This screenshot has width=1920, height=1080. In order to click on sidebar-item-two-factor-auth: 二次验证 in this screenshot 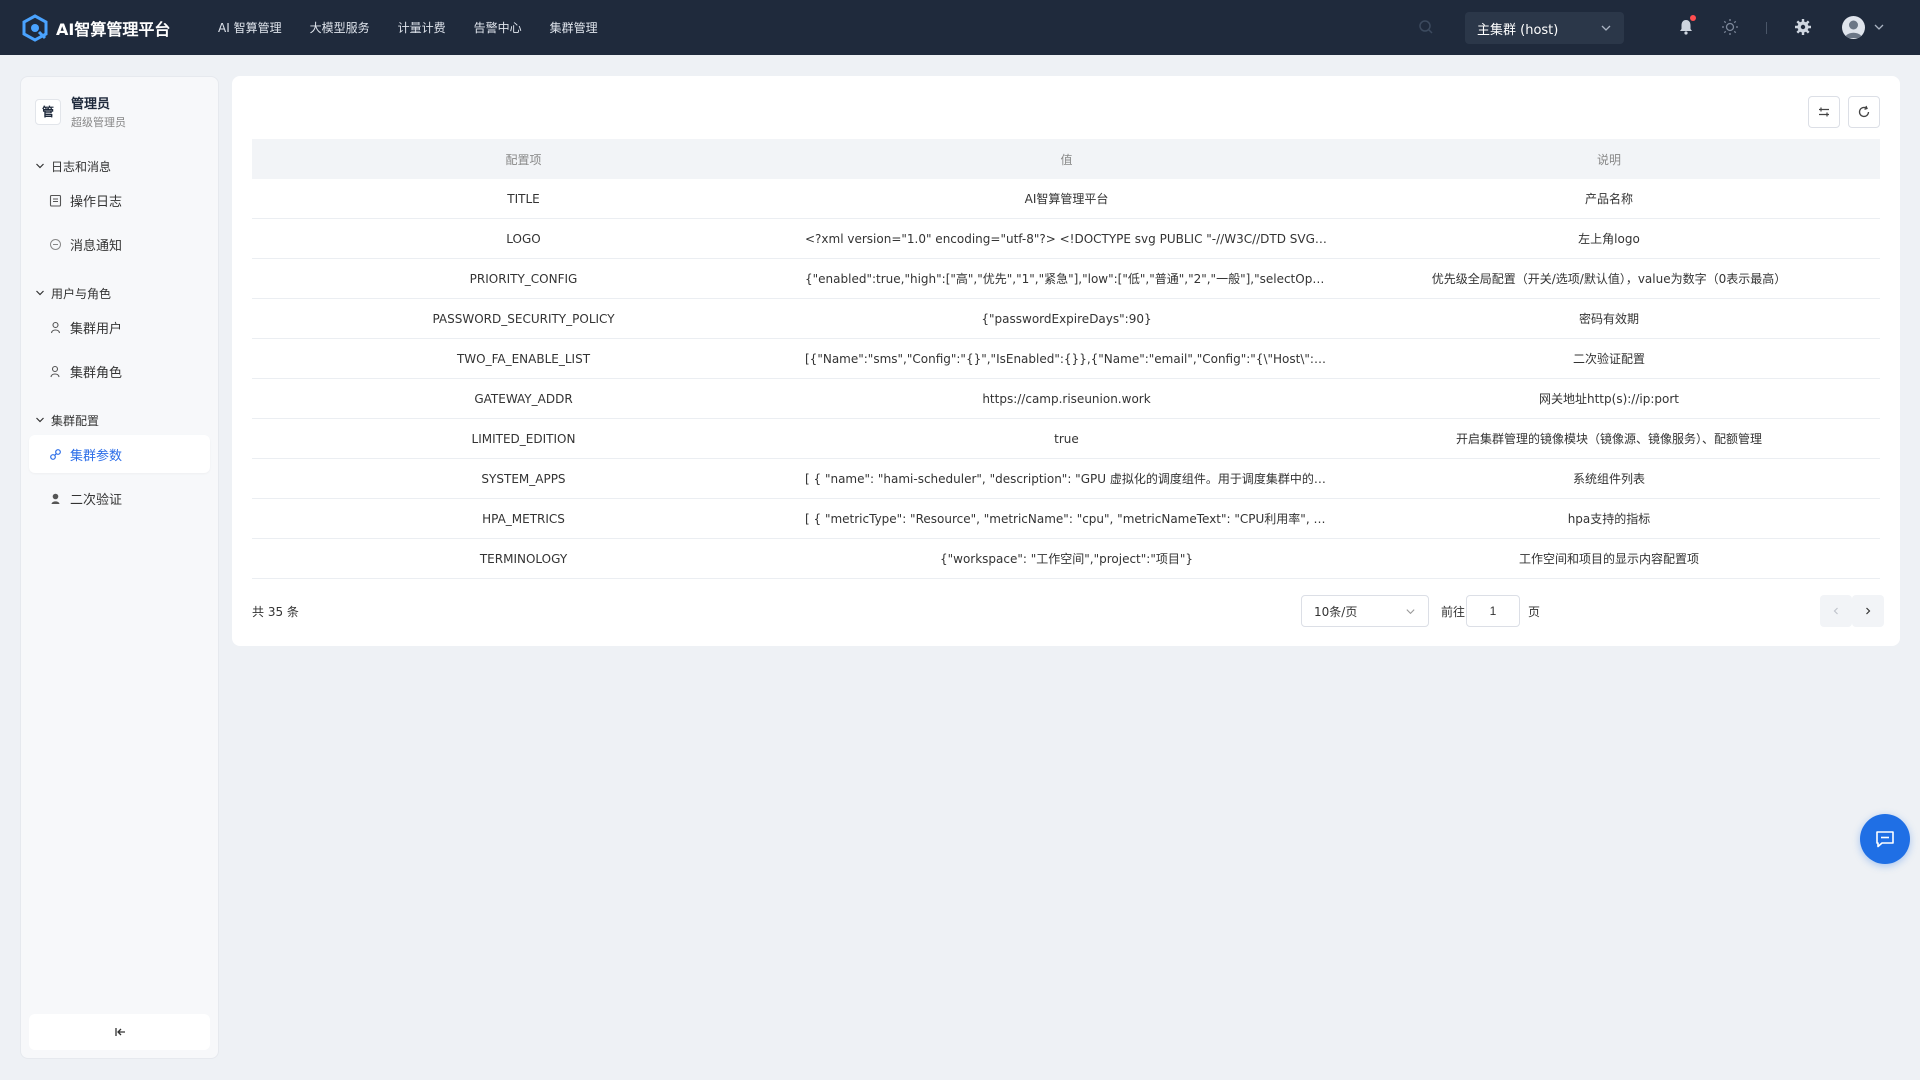, I will do `click(119, 498)`.